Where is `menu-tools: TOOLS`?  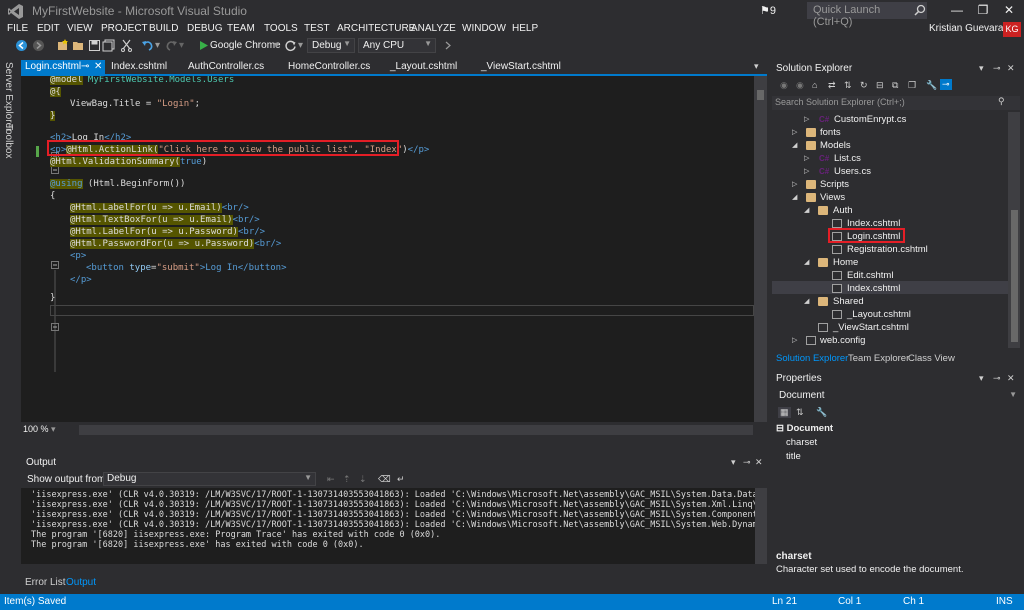 menu-tools: TOOLS is located at coordinates (281, 28).